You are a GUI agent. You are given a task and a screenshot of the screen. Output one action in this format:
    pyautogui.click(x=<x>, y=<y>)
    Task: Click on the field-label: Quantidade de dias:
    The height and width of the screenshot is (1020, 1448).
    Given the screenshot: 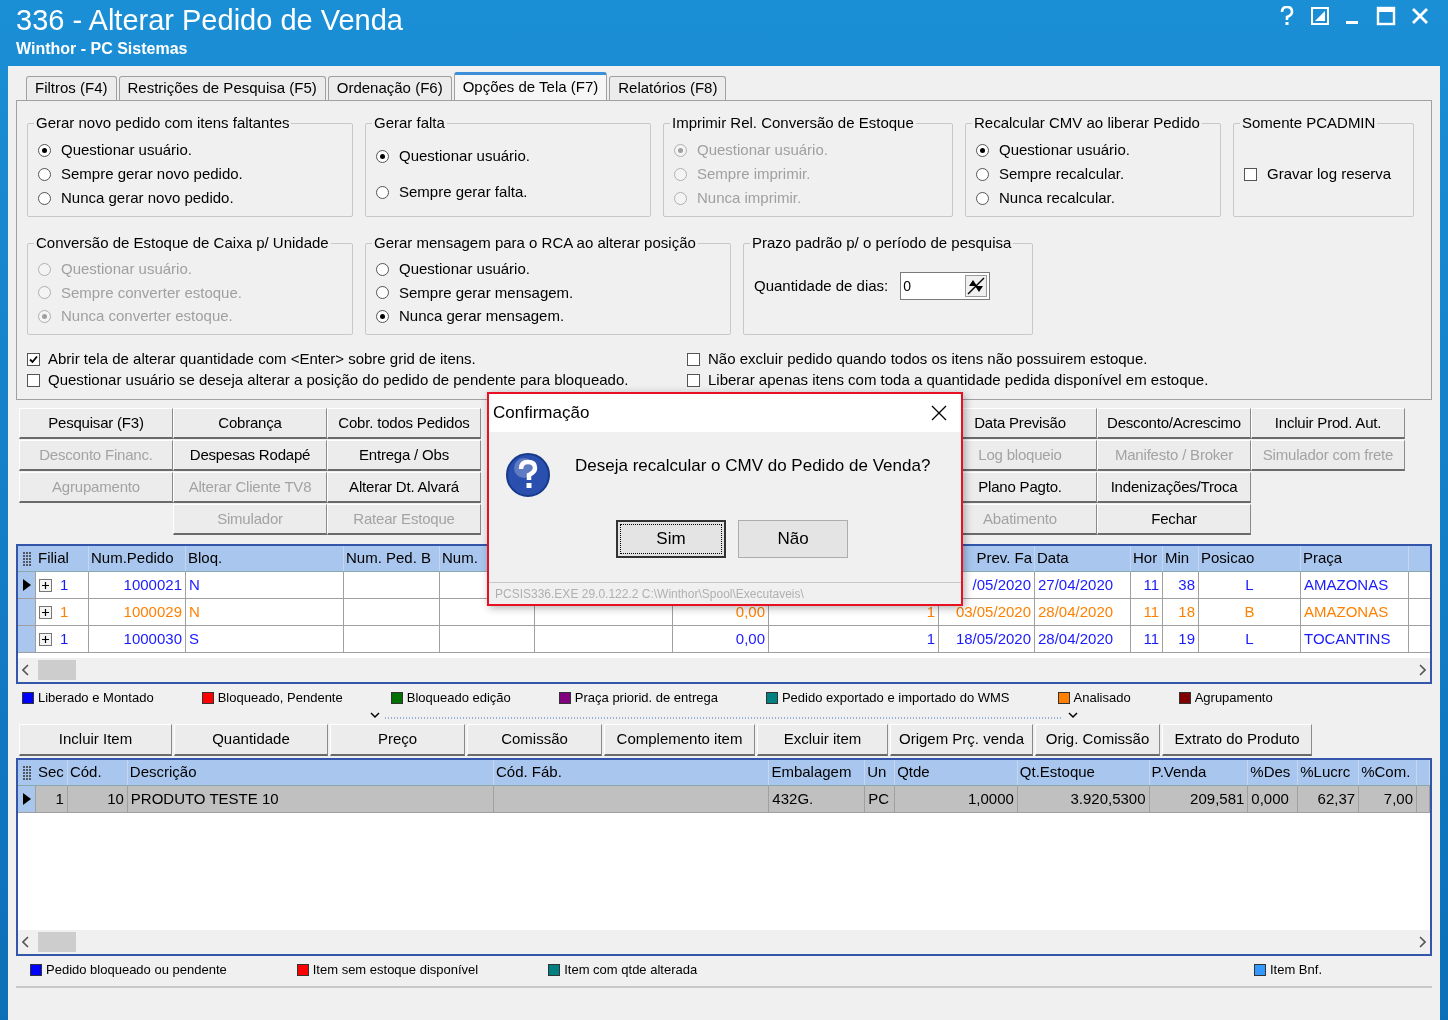 What is the action you would take?
    pyautogui.click(x=821, y=285)
    